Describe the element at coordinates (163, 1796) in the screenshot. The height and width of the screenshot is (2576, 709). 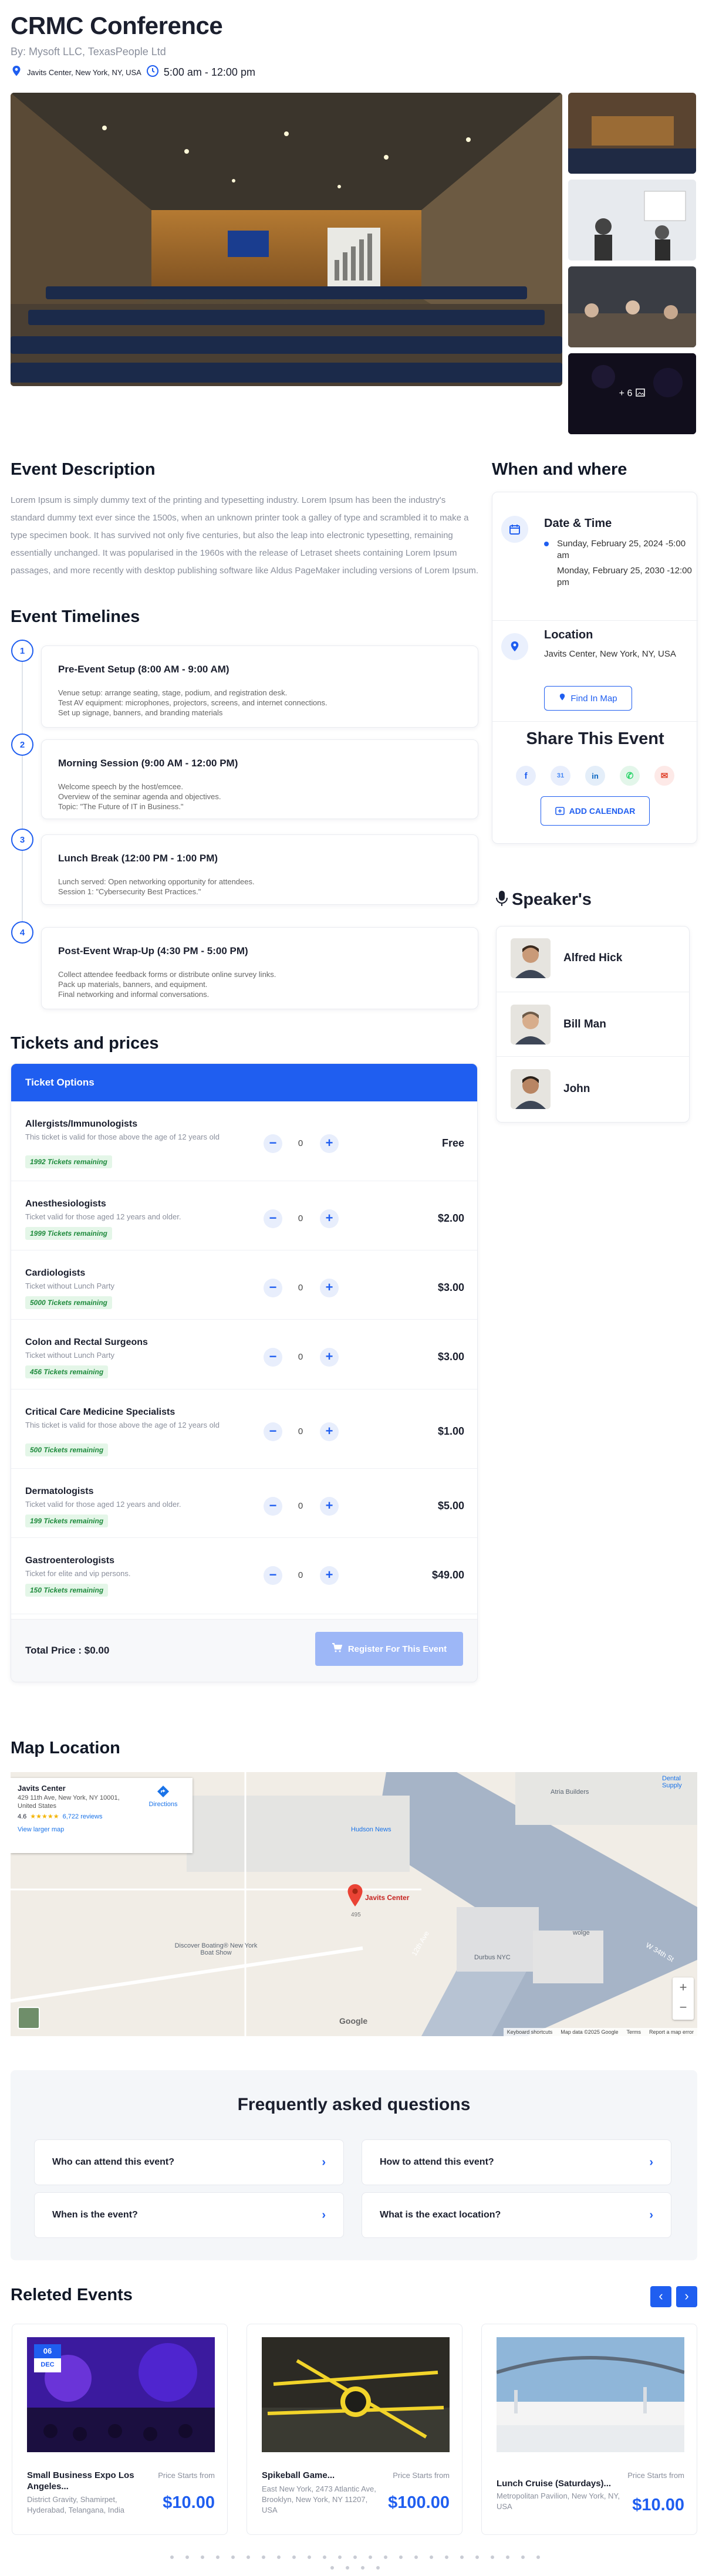
I see `directions-button: Directions` at that location.